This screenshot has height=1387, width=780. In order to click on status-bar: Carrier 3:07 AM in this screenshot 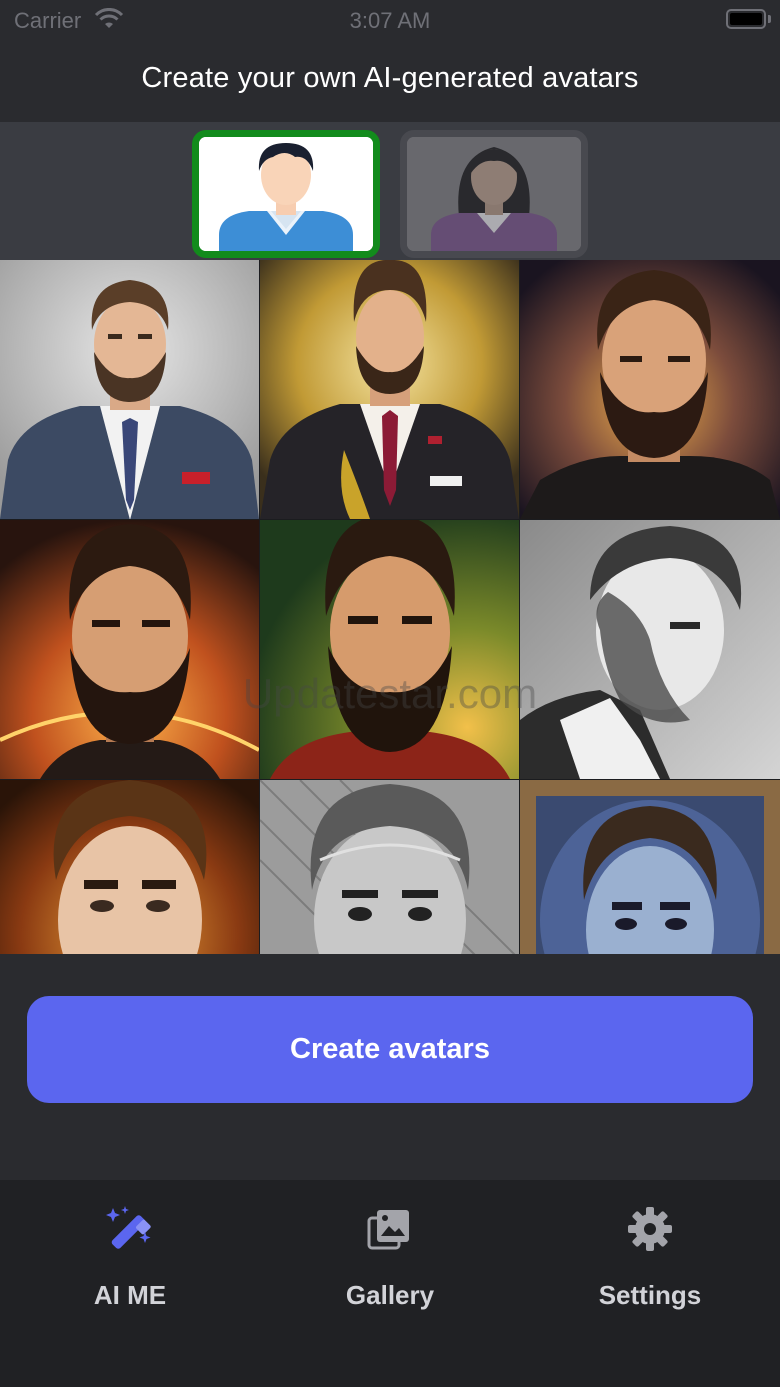, I will do `click(390, 21)`.